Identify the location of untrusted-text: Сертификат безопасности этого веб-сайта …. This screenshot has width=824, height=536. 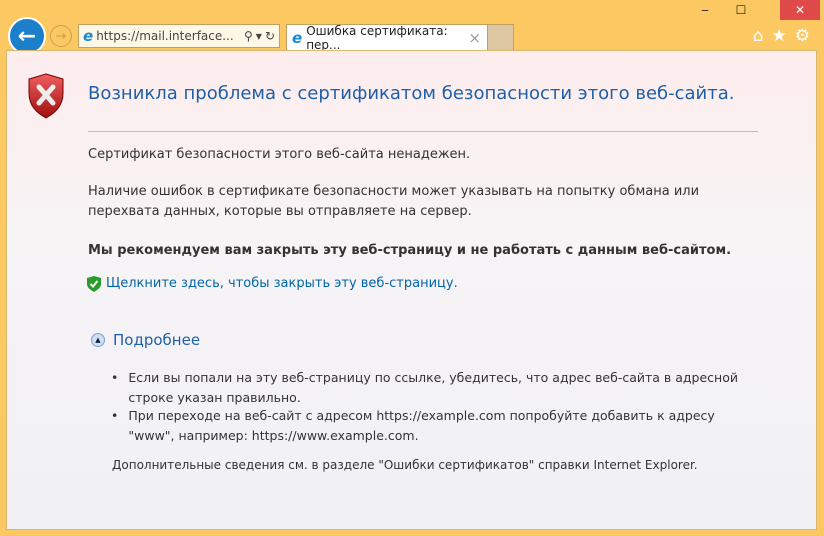
(279, 154).